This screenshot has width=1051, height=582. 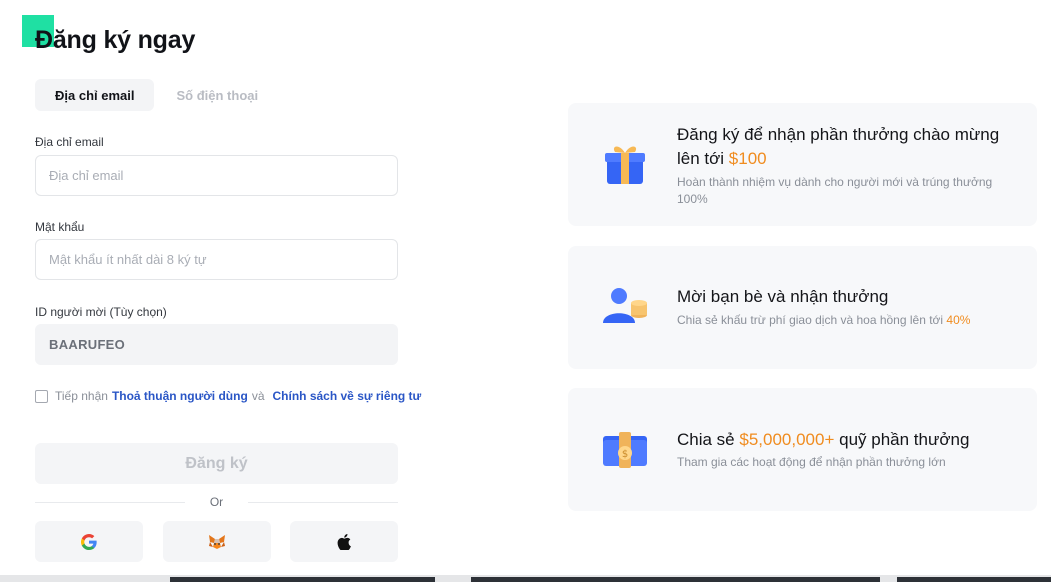 I want to click on window-bottom-bar, so click(x=525, y=578).